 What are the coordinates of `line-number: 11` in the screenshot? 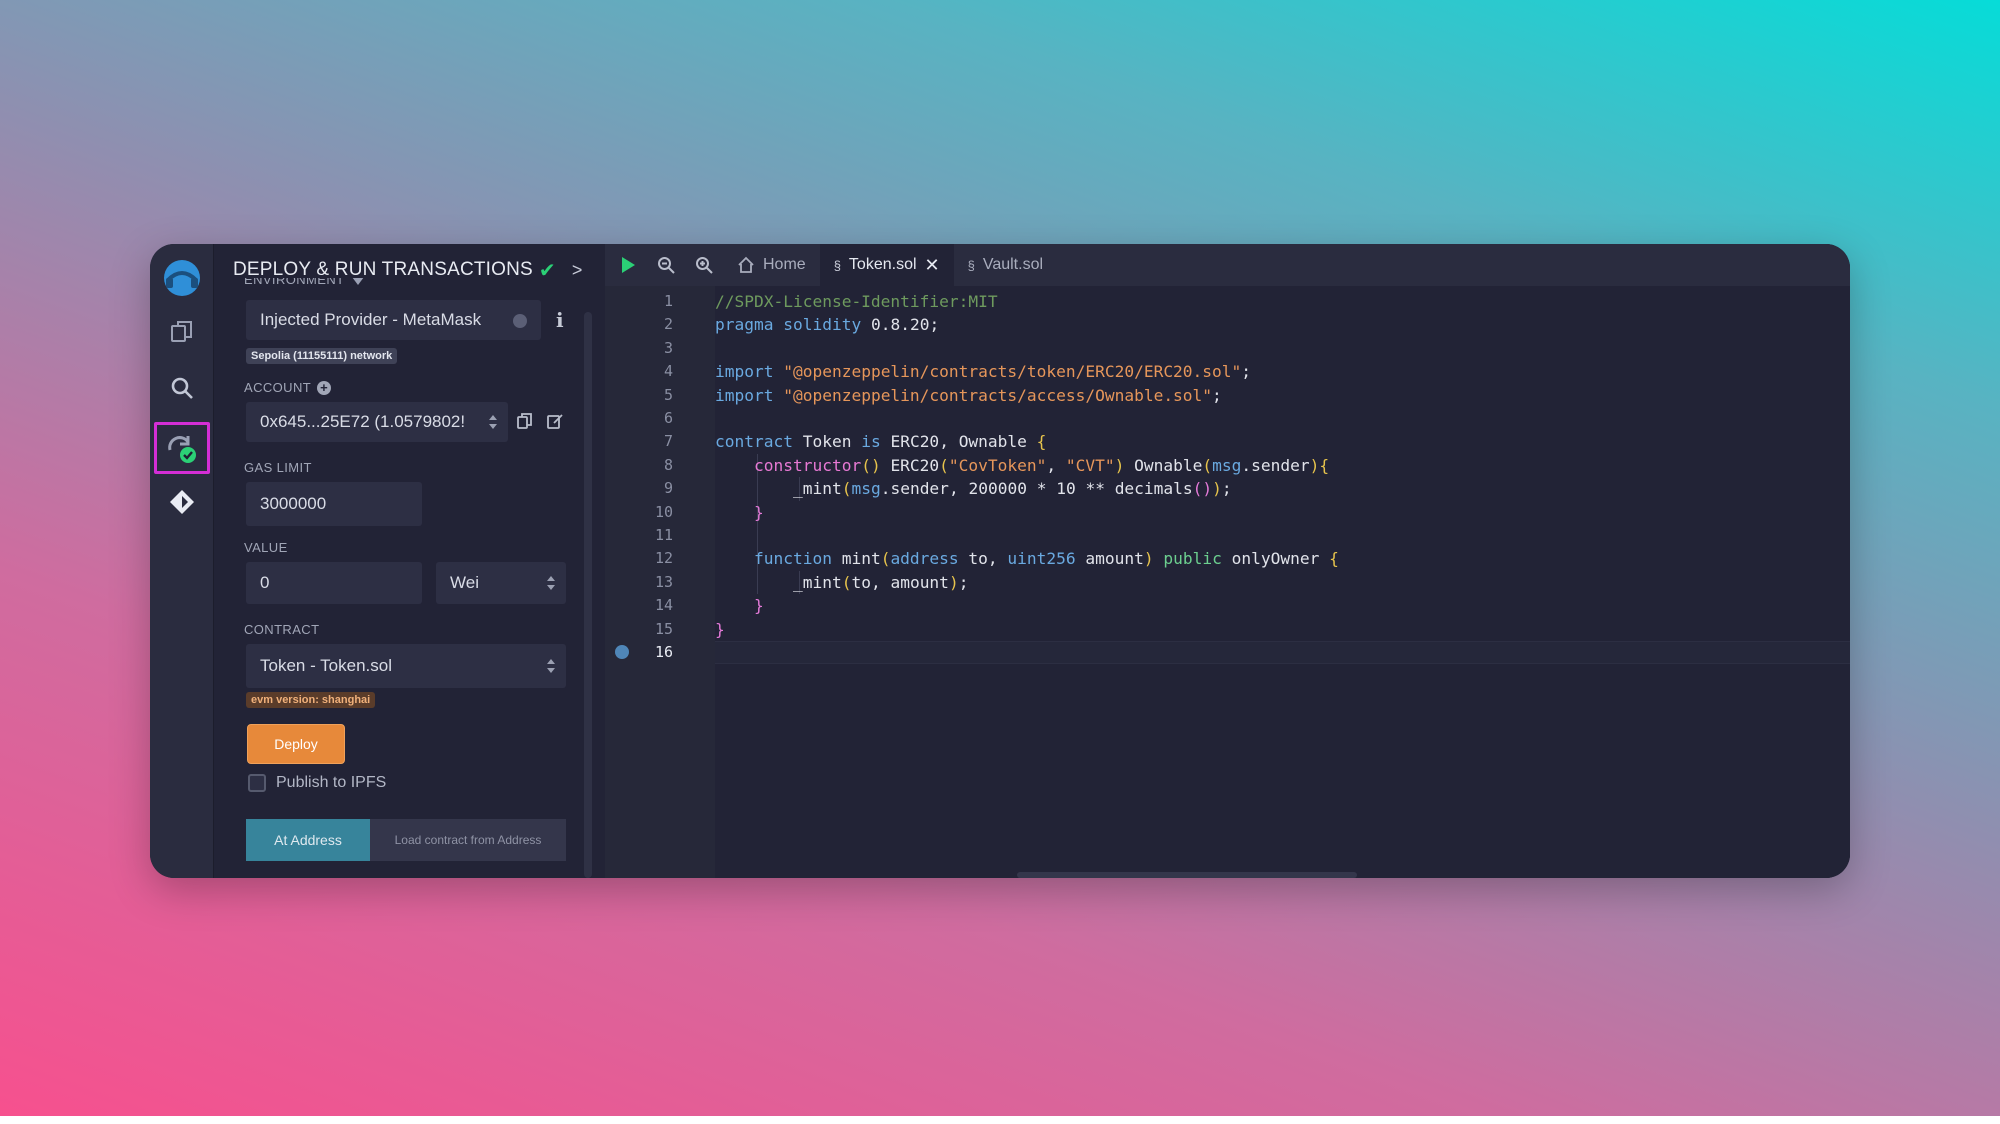 It's located at (663, 535).